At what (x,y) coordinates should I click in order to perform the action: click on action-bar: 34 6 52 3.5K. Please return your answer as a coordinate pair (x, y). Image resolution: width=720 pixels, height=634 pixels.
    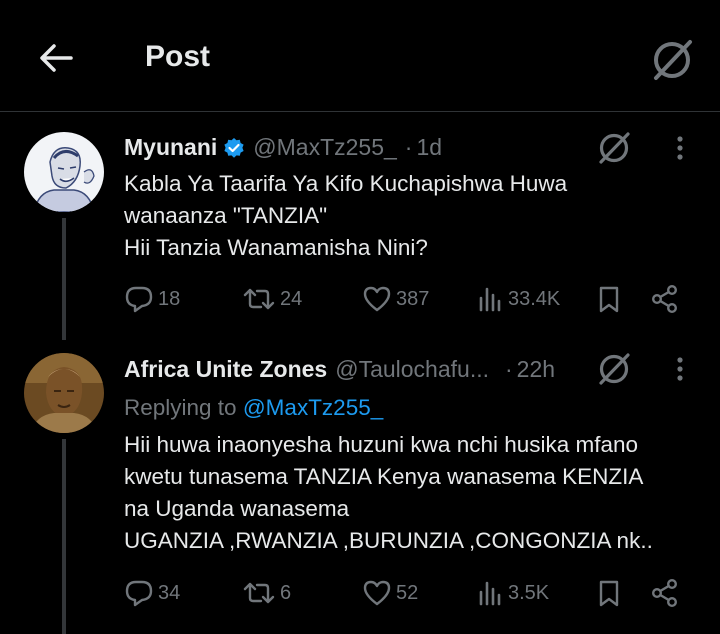
    Looking at the image, I should click on (414, 593).